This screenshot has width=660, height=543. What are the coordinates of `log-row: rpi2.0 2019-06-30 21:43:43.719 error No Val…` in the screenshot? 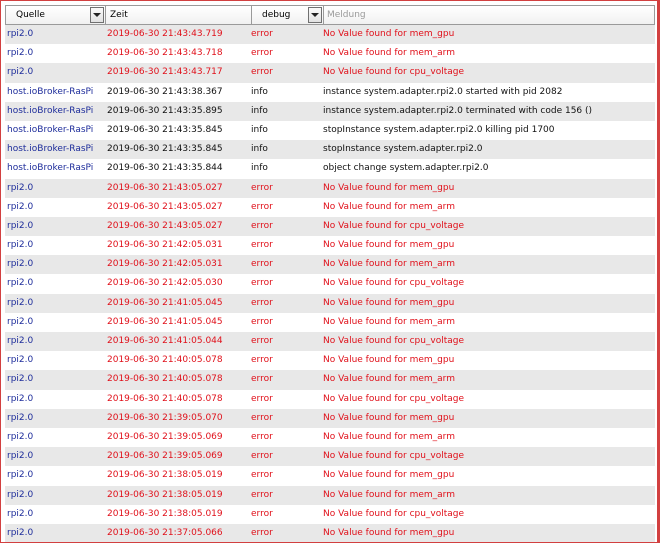 It's located at (330, 35).